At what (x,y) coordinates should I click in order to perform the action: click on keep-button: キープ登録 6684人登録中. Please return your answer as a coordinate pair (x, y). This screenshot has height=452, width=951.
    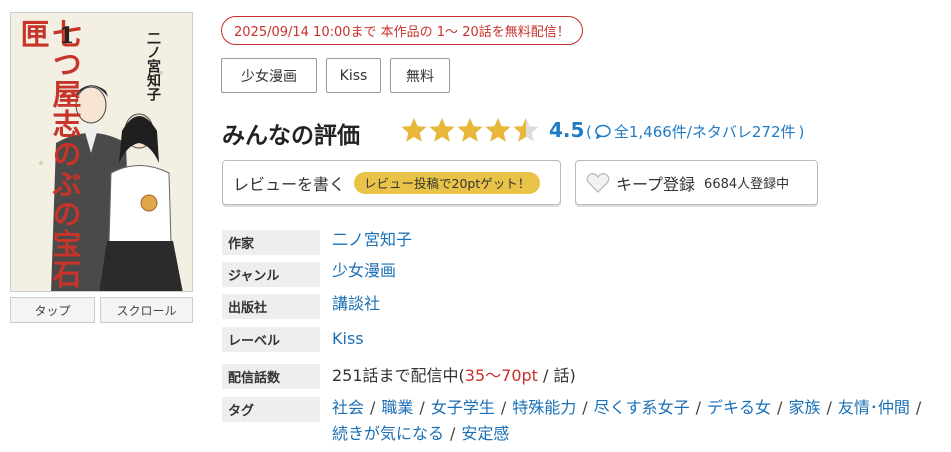
    Looking at the image, I should click on (696, 182).